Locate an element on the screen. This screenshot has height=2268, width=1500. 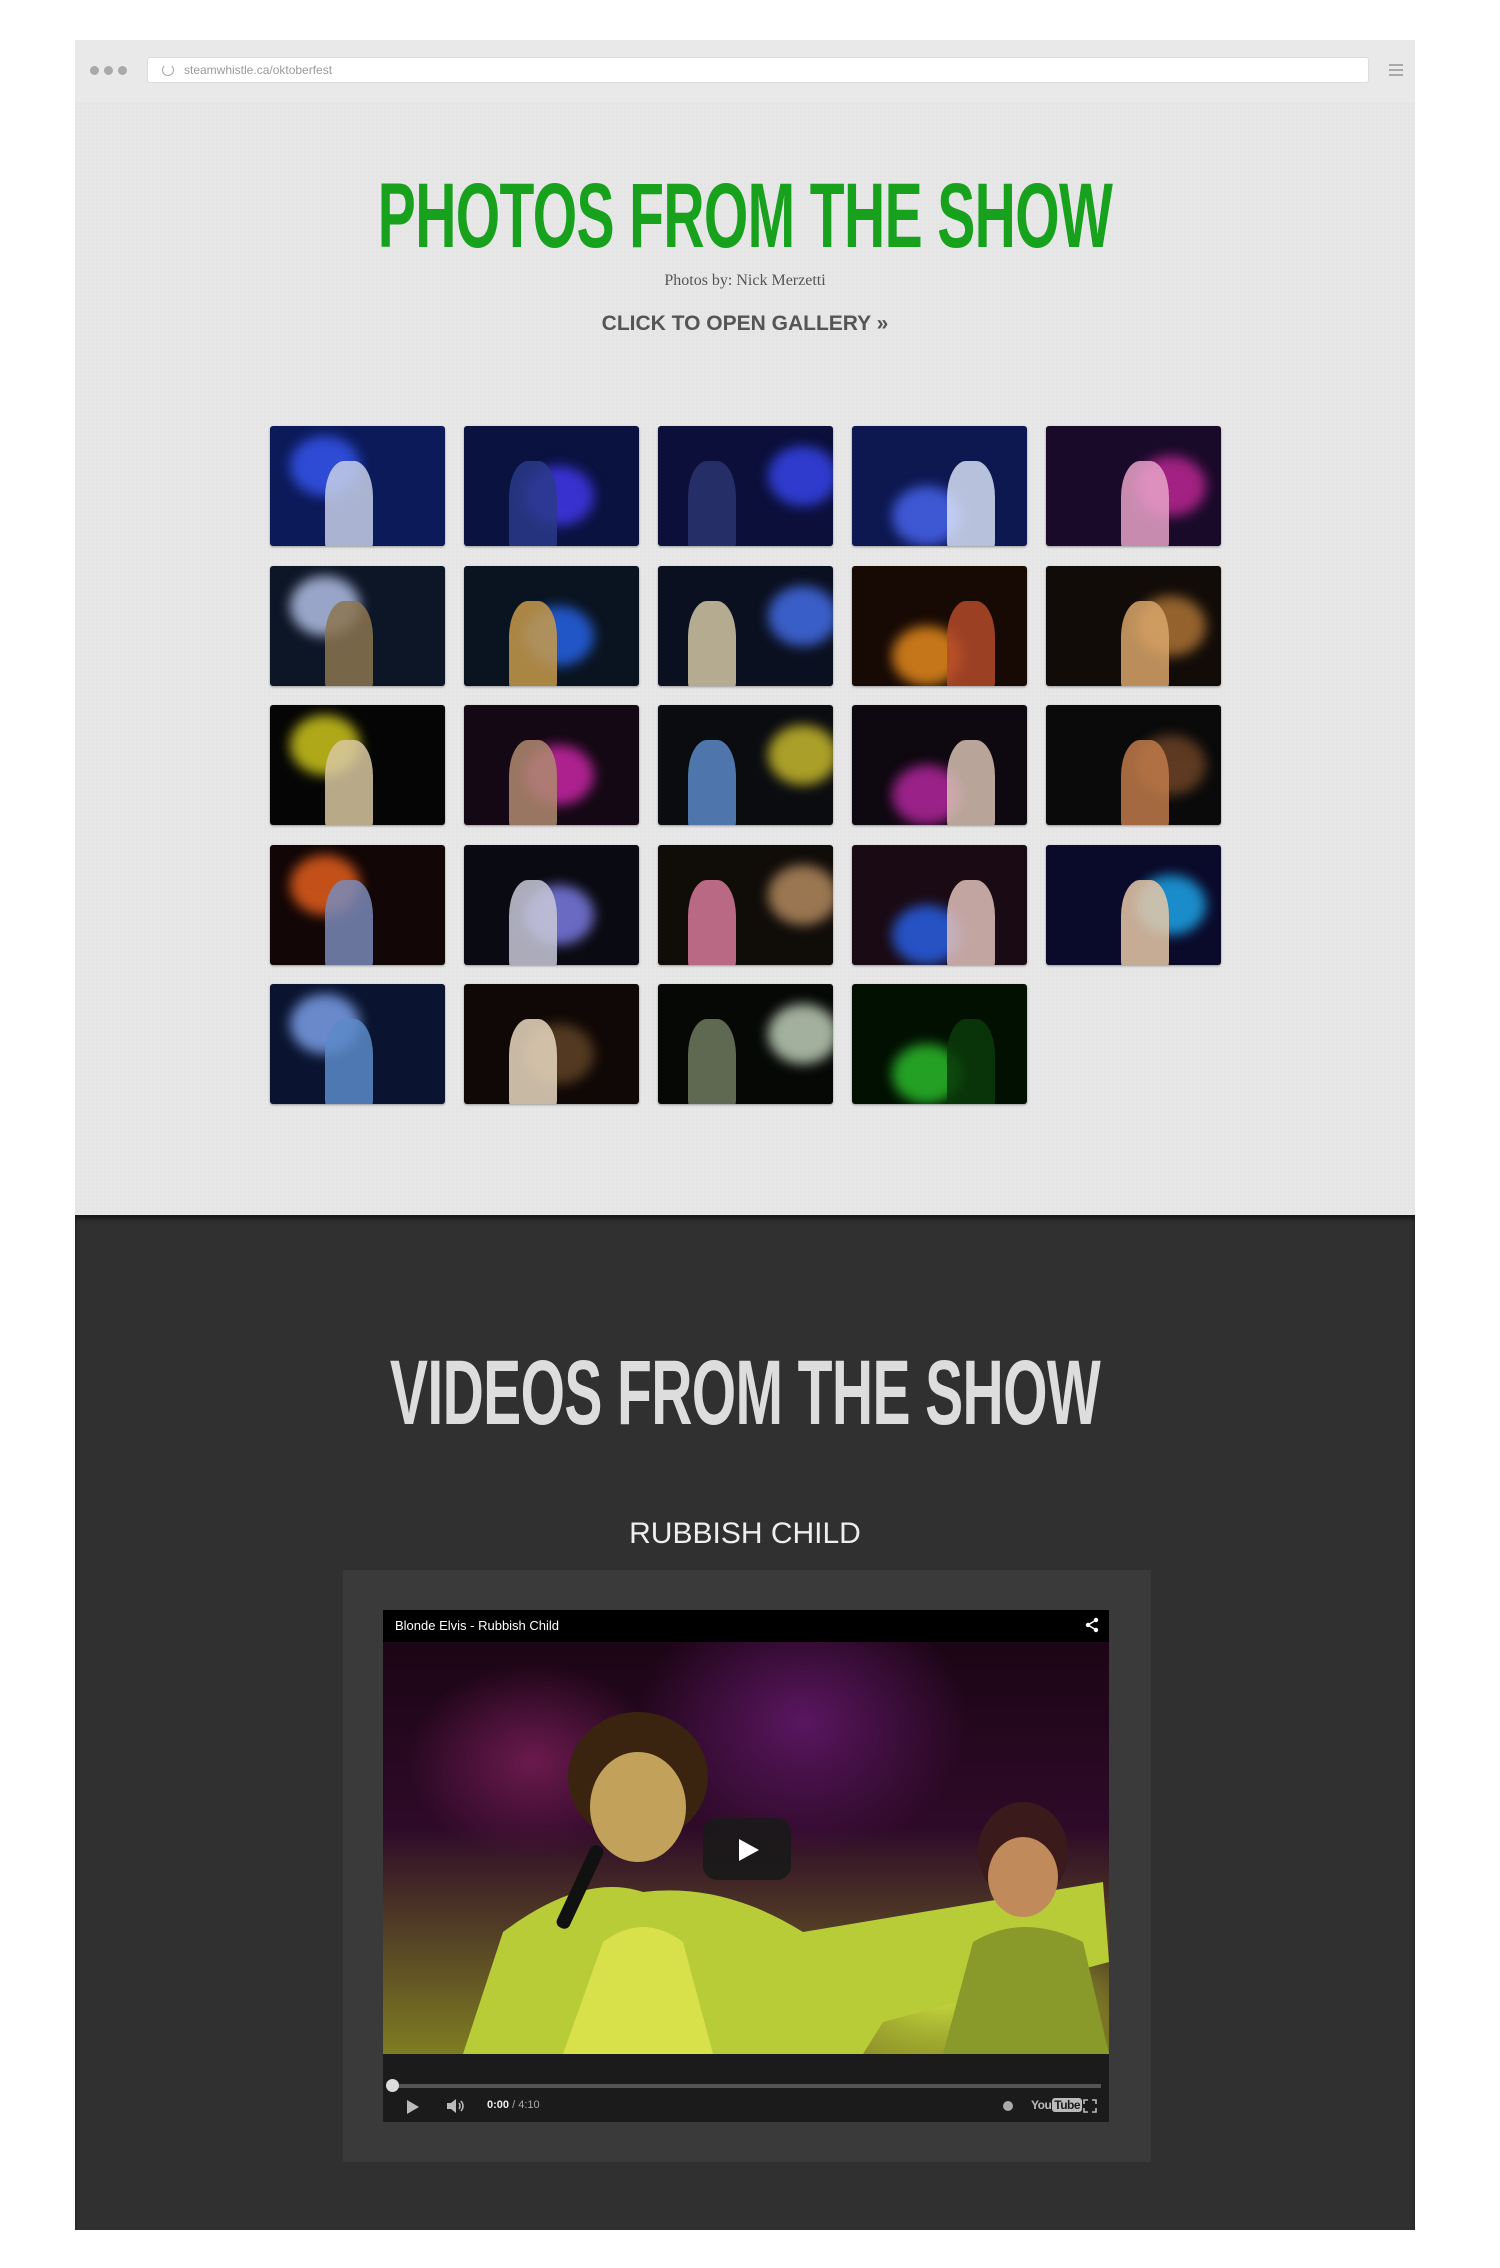
videos-heading: VIDEOS FROM THE SHOW is located at coordinates (745, 1393).